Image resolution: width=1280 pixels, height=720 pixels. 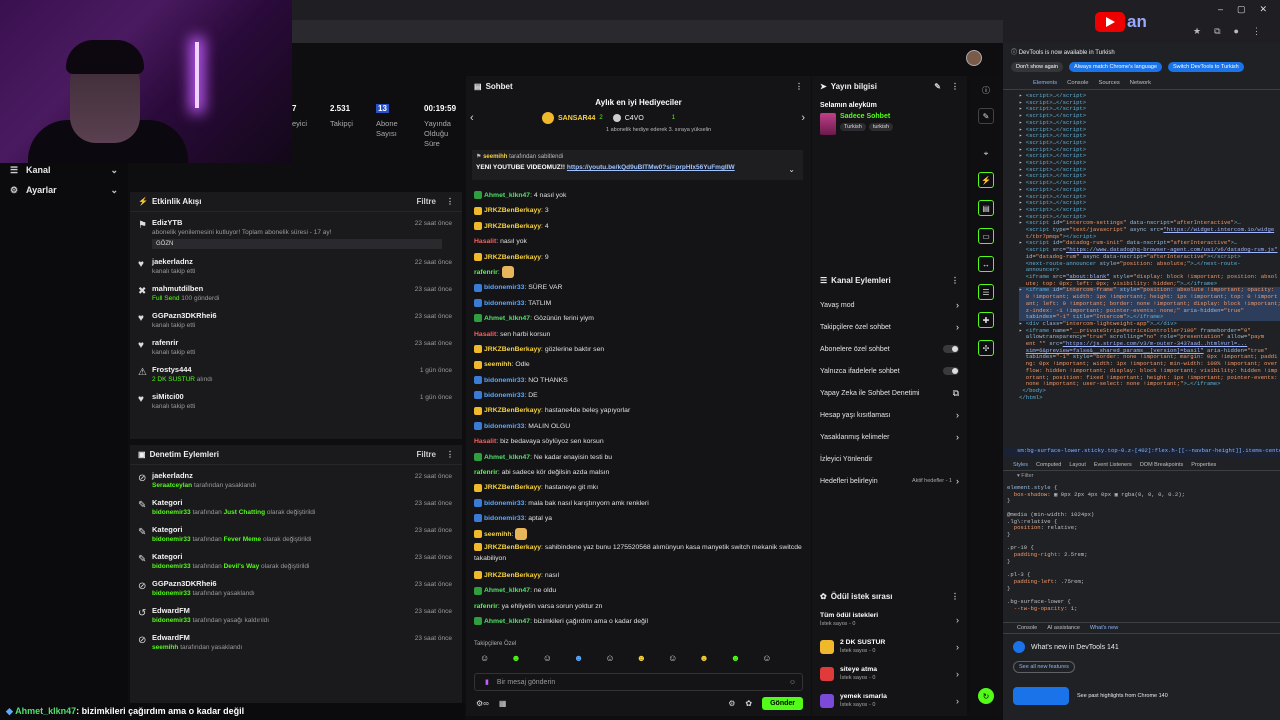 What do you see at coordinates (638, 226) in the screenshot?
I see `chat-message: JRKZBenBerkayy: 4` at bounding box center [638, 226].